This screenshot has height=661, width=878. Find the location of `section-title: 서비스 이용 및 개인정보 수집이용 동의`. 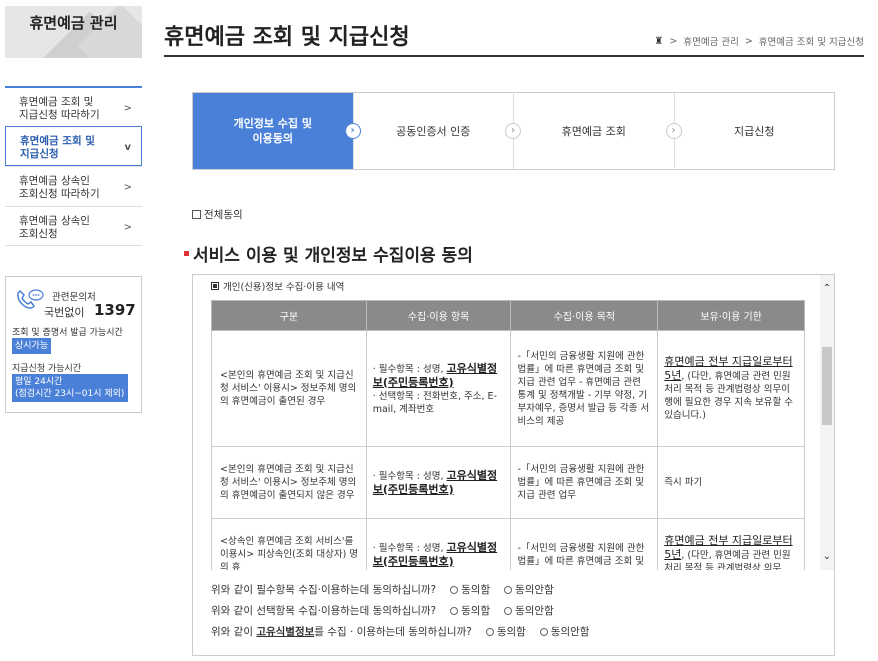

section-title: 서비스 이용 및 개인정보 수집이용 동의 is located at coordinates (328, 253).